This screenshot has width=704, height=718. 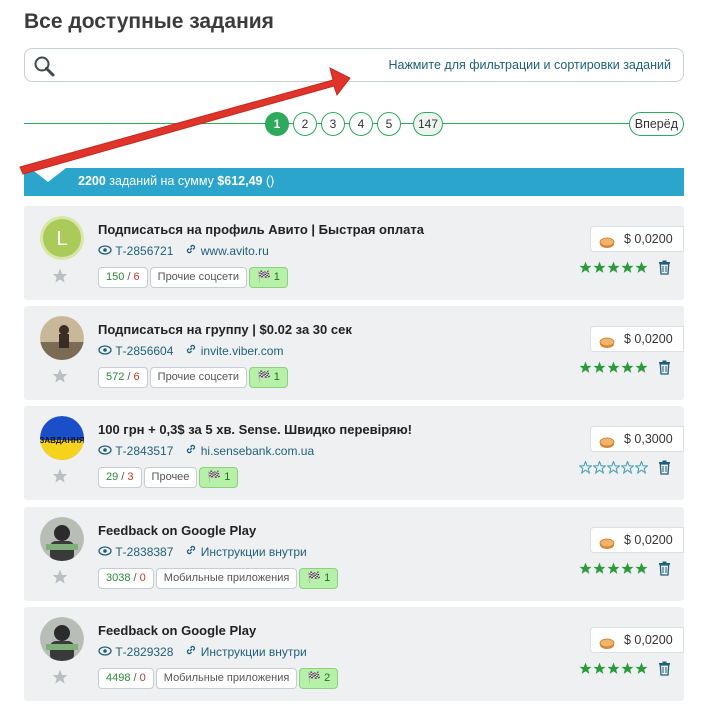 I want to click on stats-tag: 4498 / 0, so click(x=126, y=678).